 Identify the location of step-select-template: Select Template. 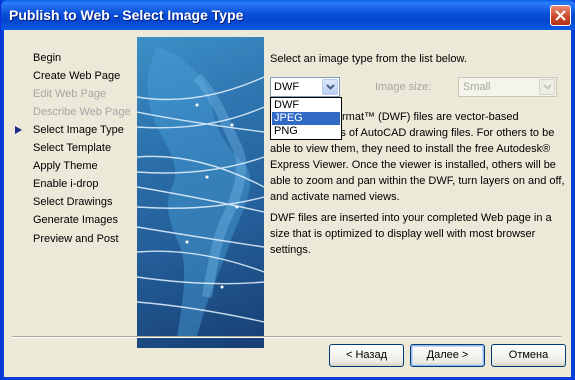
(72, 148).